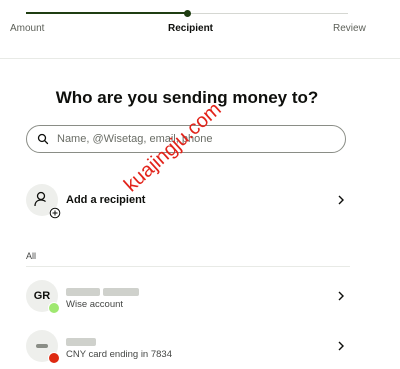 The height and width of the screenshot is (369, 400). I want to click on recipient-row: CNY card ending in 7834, so click(188, 347).